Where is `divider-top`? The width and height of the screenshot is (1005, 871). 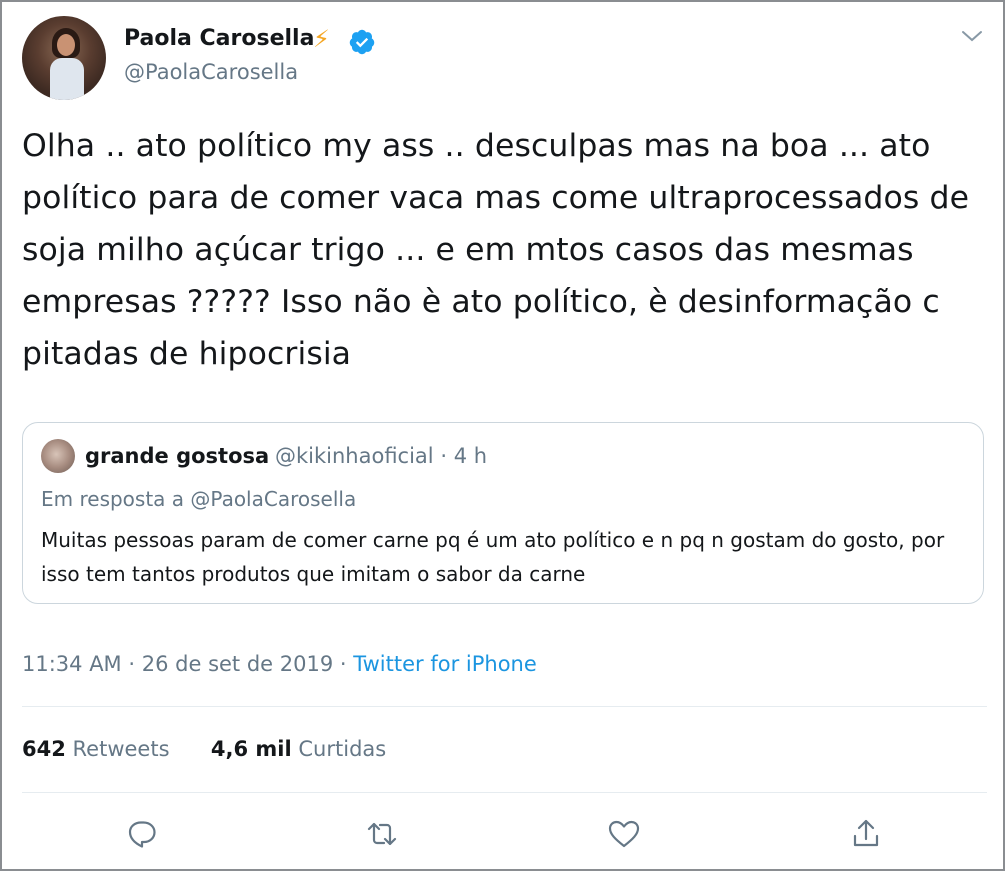 divider-top is located at coordinates (504, 706).